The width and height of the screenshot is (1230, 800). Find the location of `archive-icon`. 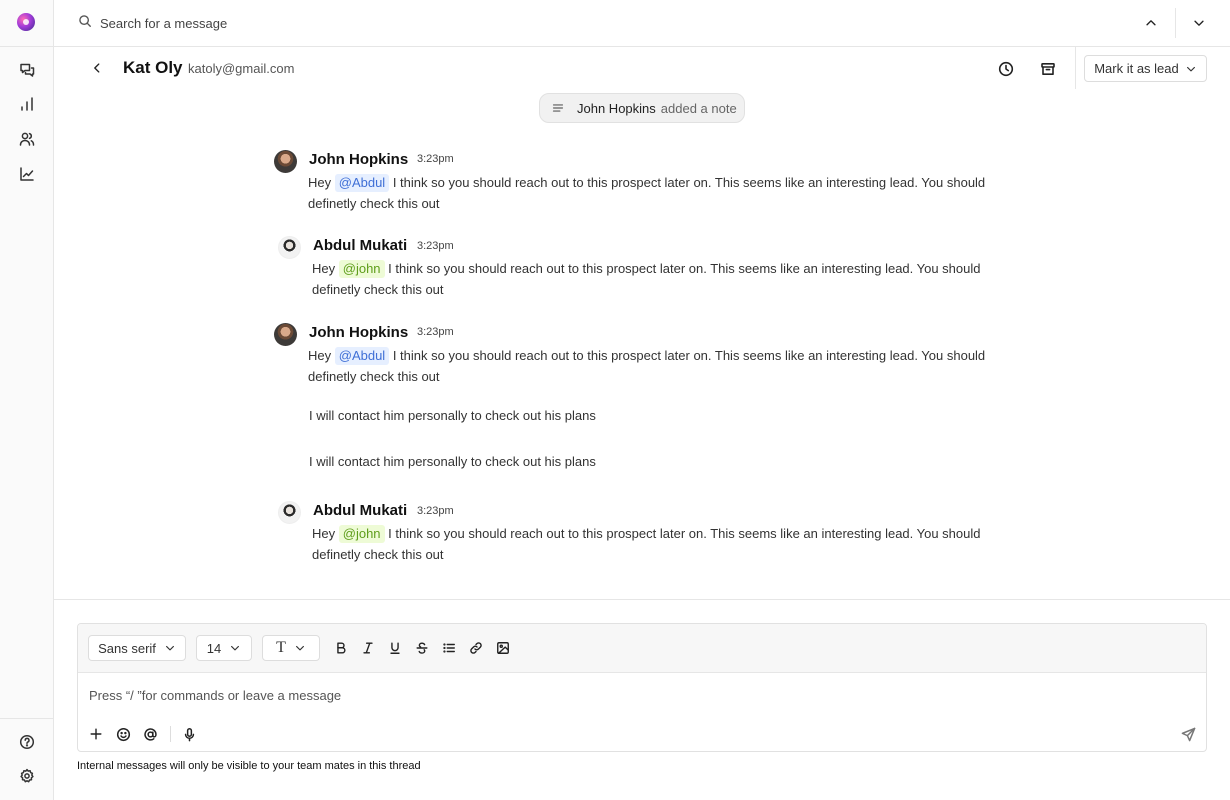

archive-icon is located at coordinates (1048, 69).